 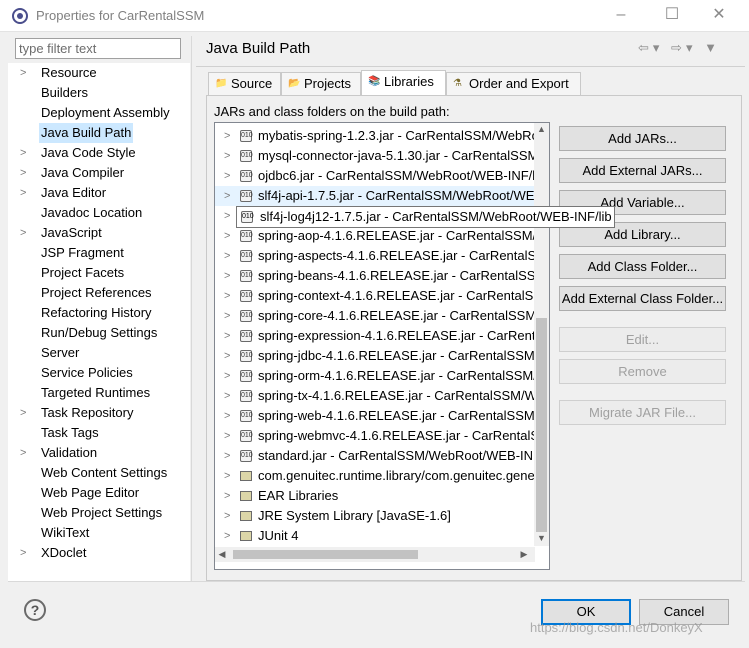 What do you see at coordinates (375, 516) in the screenshot?
I see `library-row: > JRE System Library [JavaSE-1.6]` at bounding box center [375, 516].